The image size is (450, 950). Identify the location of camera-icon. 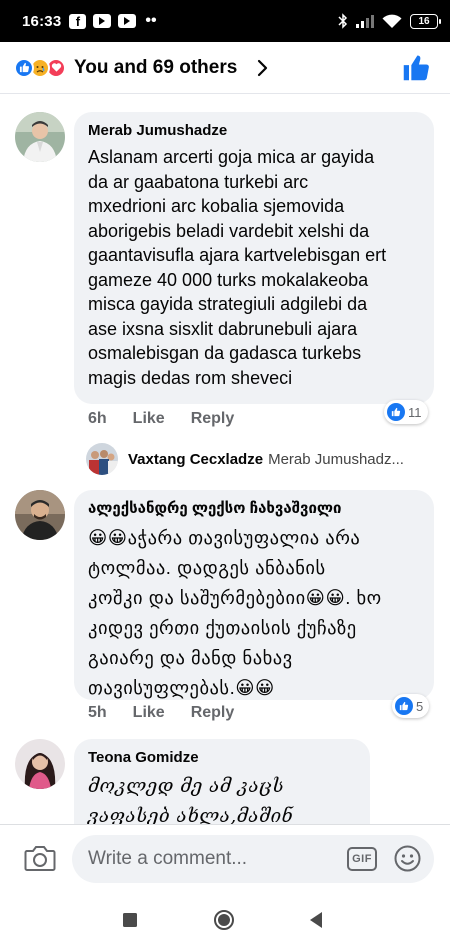
(40, 858).